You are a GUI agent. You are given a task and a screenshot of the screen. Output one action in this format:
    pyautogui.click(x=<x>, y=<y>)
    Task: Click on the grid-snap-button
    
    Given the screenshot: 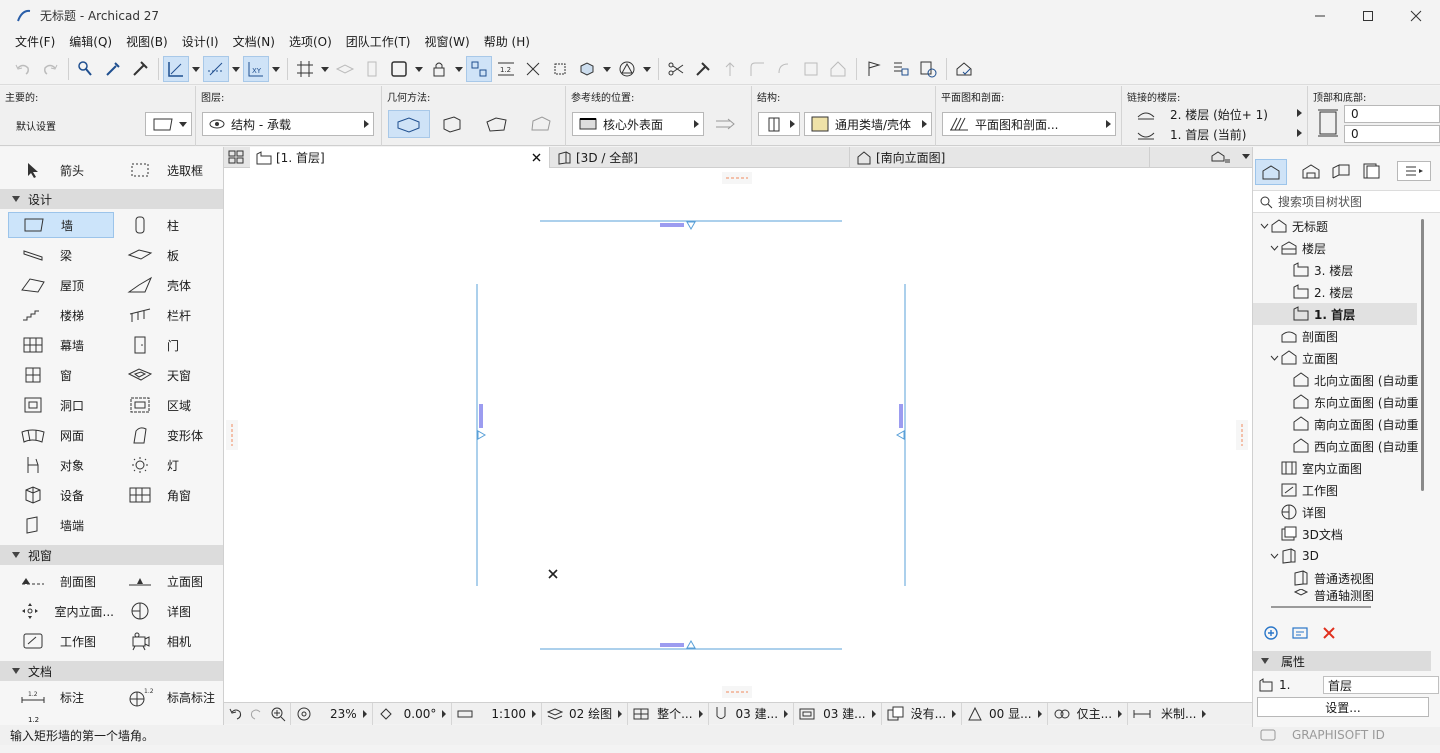 What is the action you would take?
    pyautogui.click(x=305, y=69)
    